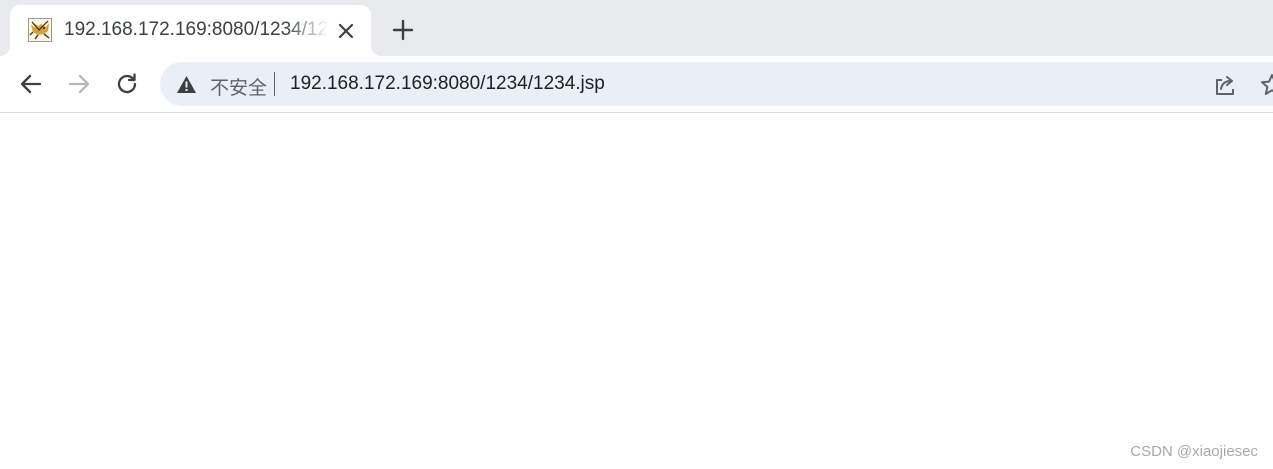 The width and height of the screenshot is (1273, 469). What do you see at coordinates (40, 30) in the screenshot?
I see `tomcat-icon` at bounding box center [40, 30].